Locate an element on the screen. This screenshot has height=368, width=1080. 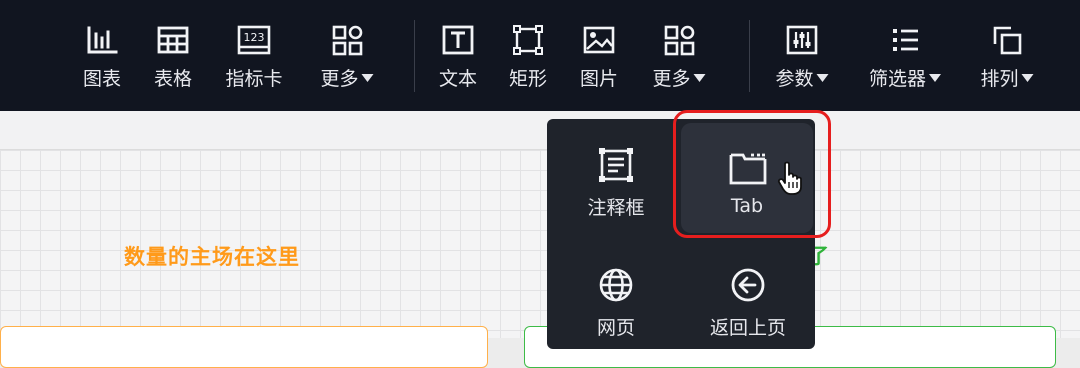
globe-icon is located at coordinates (616, 285).